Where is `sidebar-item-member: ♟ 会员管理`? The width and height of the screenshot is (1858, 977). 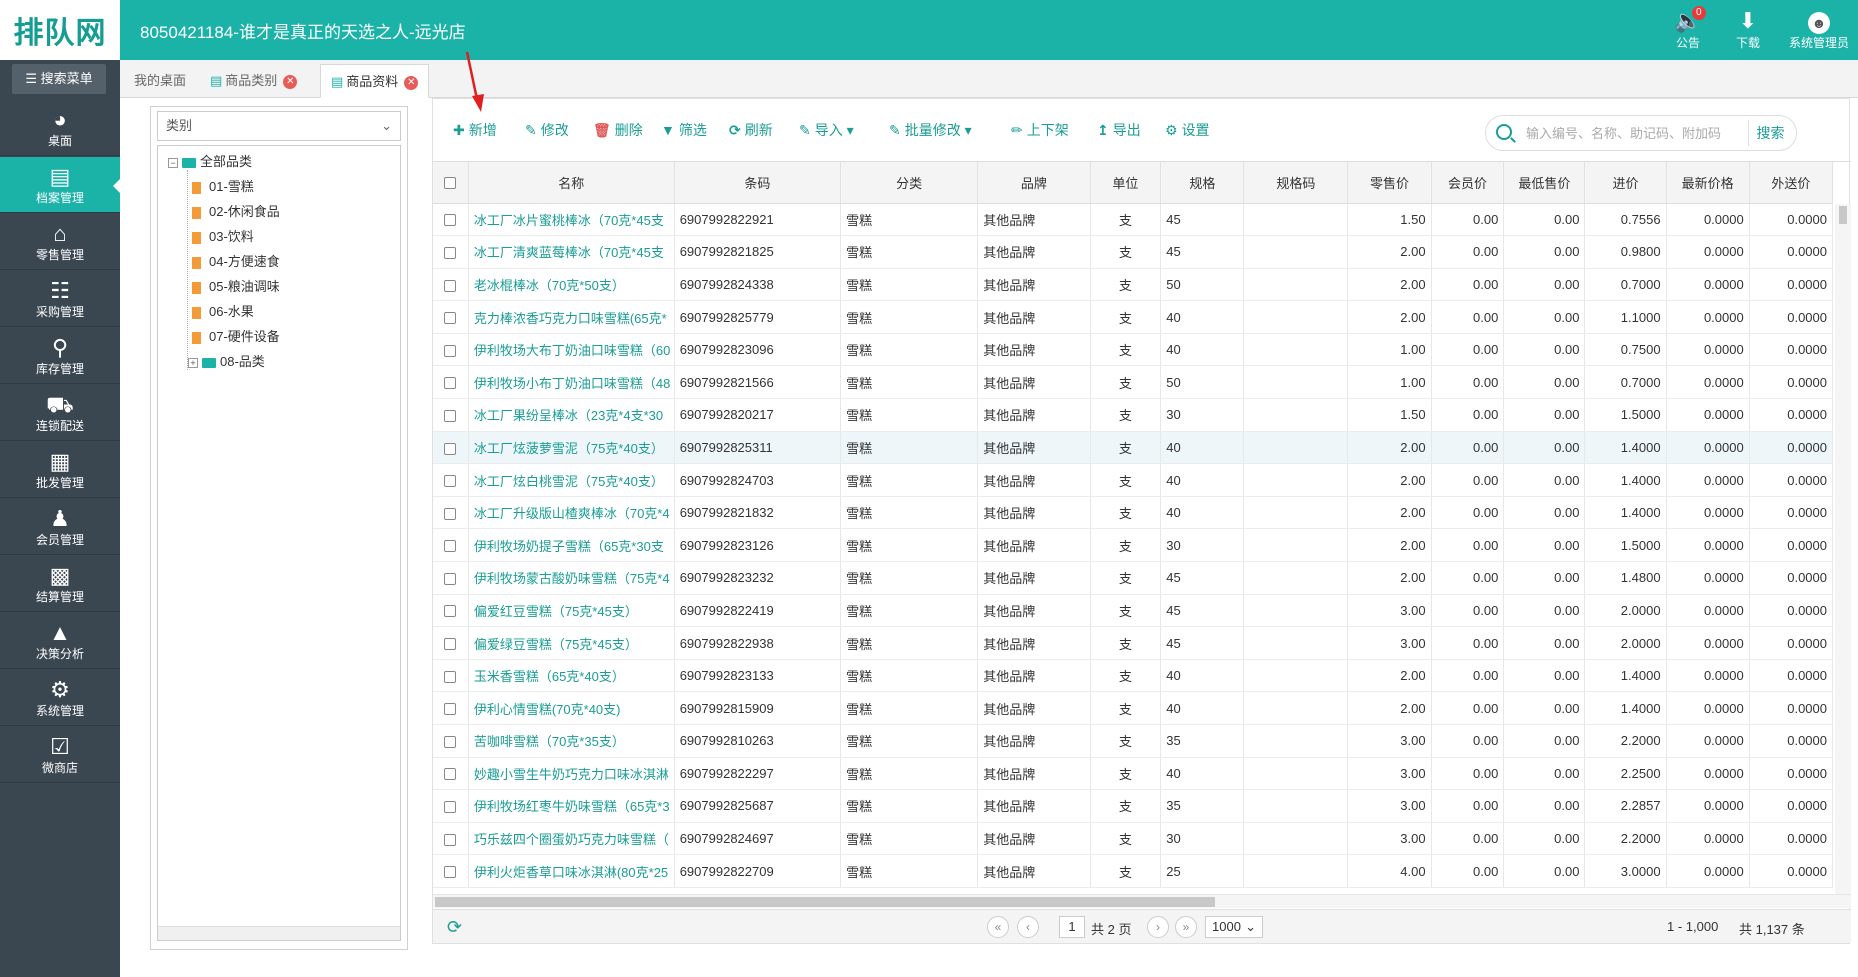 sidebar-item-member: ♟ 会员管理 is located at coordinates (60, 527).